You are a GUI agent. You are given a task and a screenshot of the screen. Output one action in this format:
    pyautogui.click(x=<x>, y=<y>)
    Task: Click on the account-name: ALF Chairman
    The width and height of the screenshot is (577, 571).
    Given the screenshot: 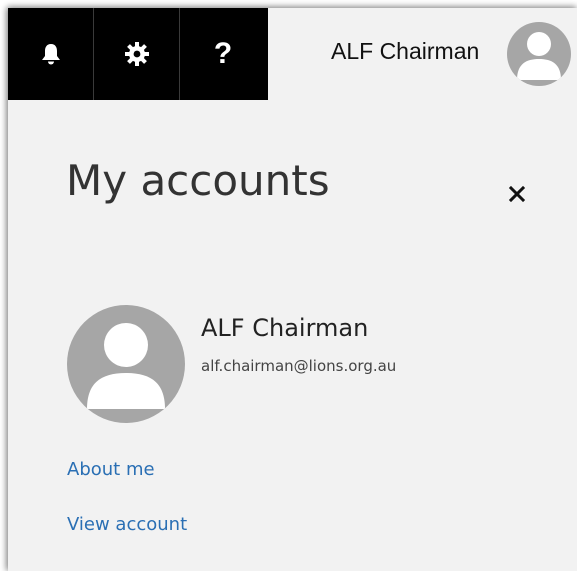 What is the action you would take?
    pyautogui.click(x=285, y=328)
    